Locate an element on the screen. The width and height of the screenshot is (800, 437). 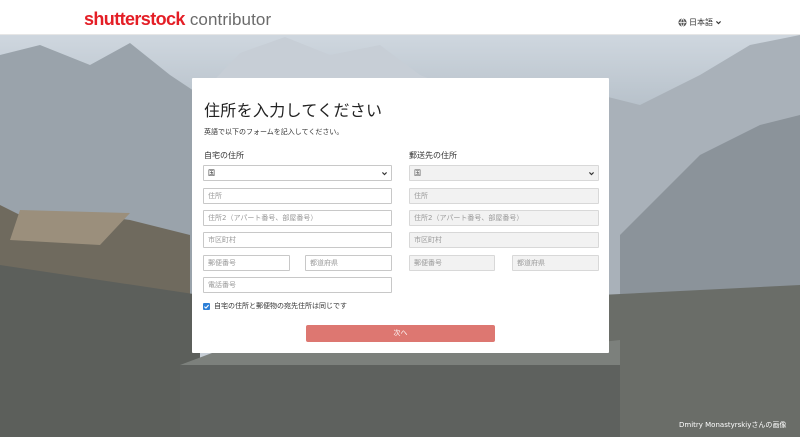
language-selector: 日本語 is located at coordinates (700, 22).